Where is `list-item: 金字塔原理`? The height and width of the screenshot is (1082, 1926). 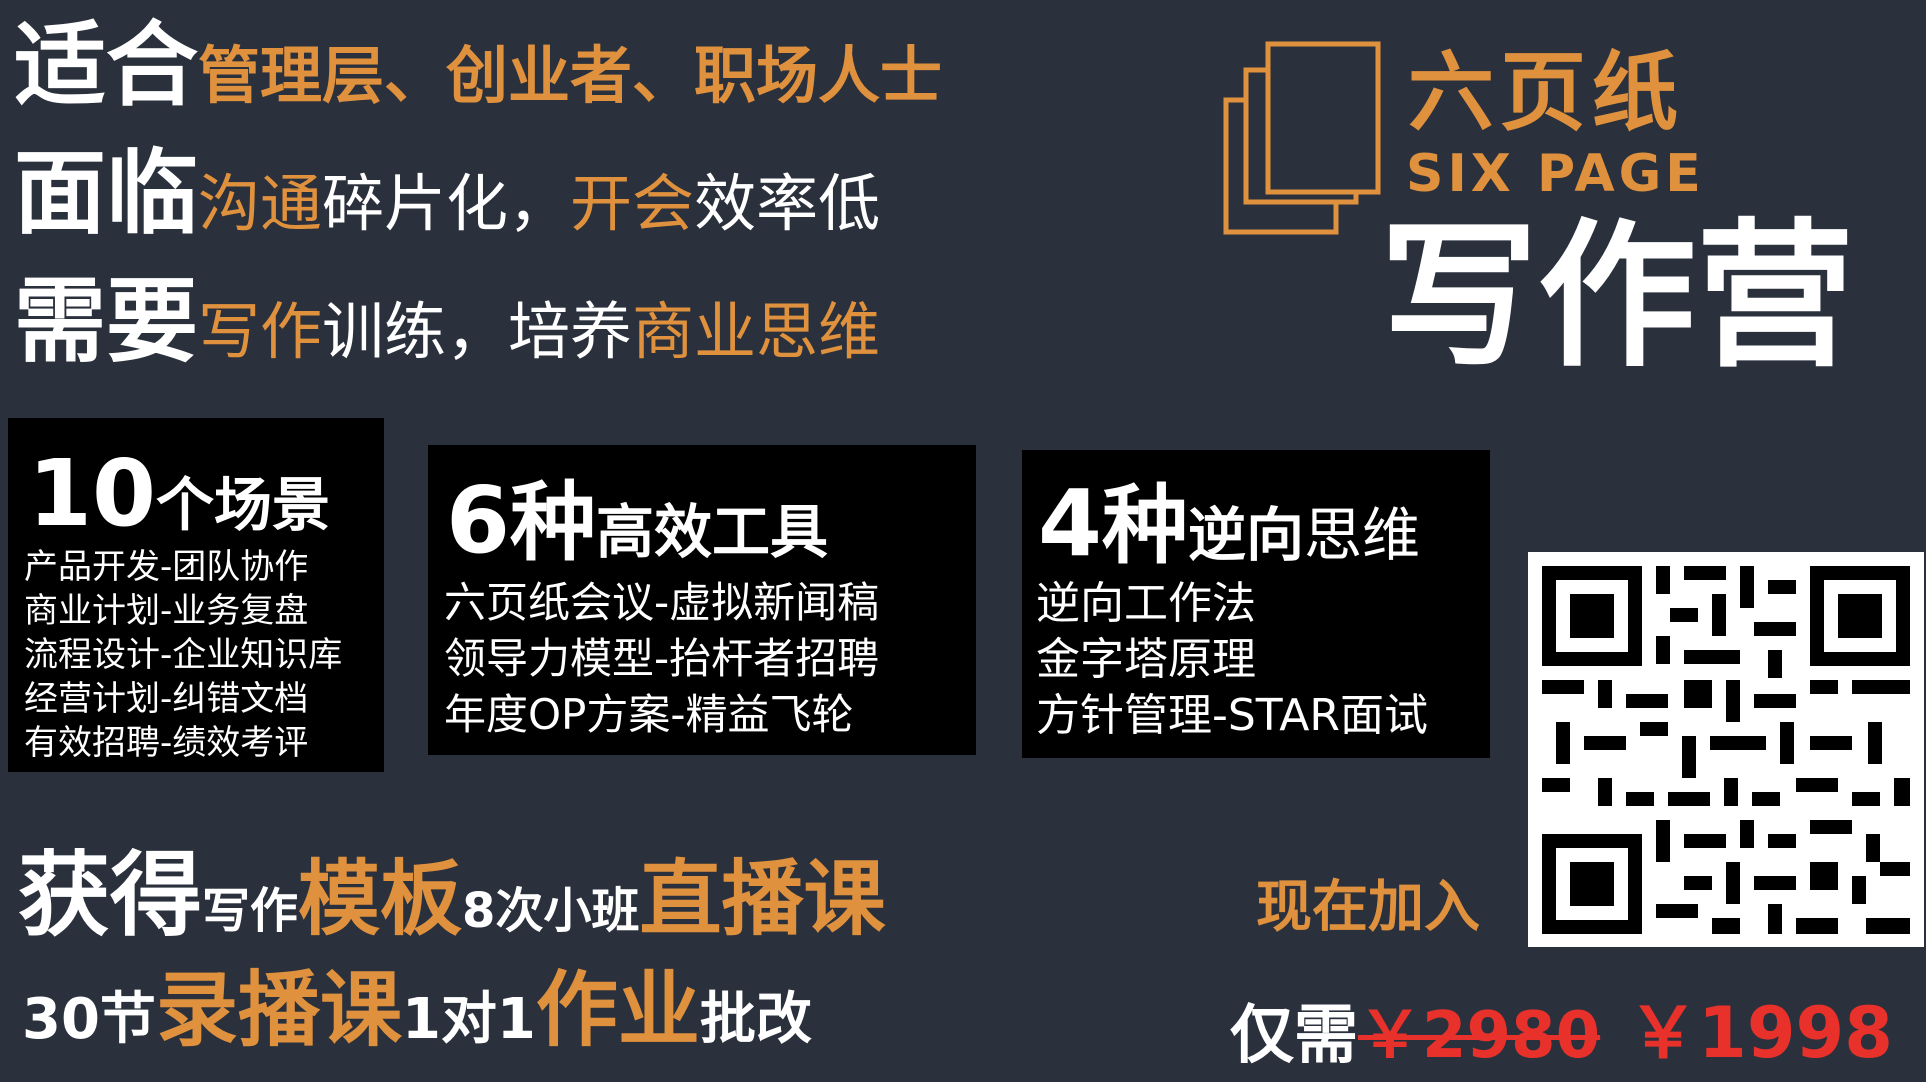 list-item: 金字塔原理 is located at coordinates (1146, 659).